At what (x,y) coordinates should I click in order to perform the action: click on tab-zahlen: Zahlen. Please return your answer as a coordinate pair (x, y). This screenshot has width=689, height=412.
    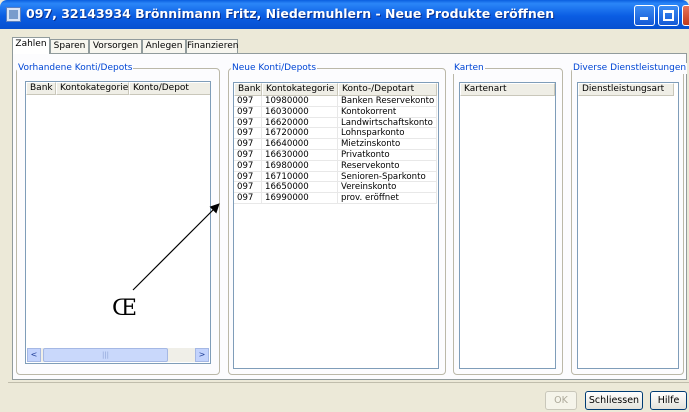
    Looking at the image, I should click on (31, 45).